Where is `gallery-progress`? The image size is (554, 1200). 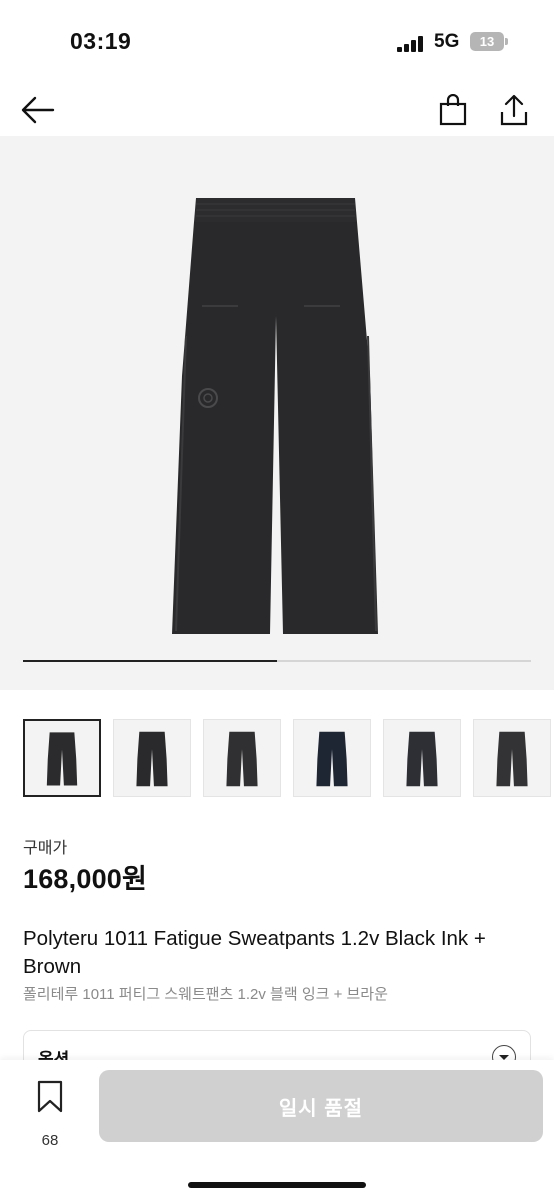 gallery-progress is located at coordinates (277, 661).